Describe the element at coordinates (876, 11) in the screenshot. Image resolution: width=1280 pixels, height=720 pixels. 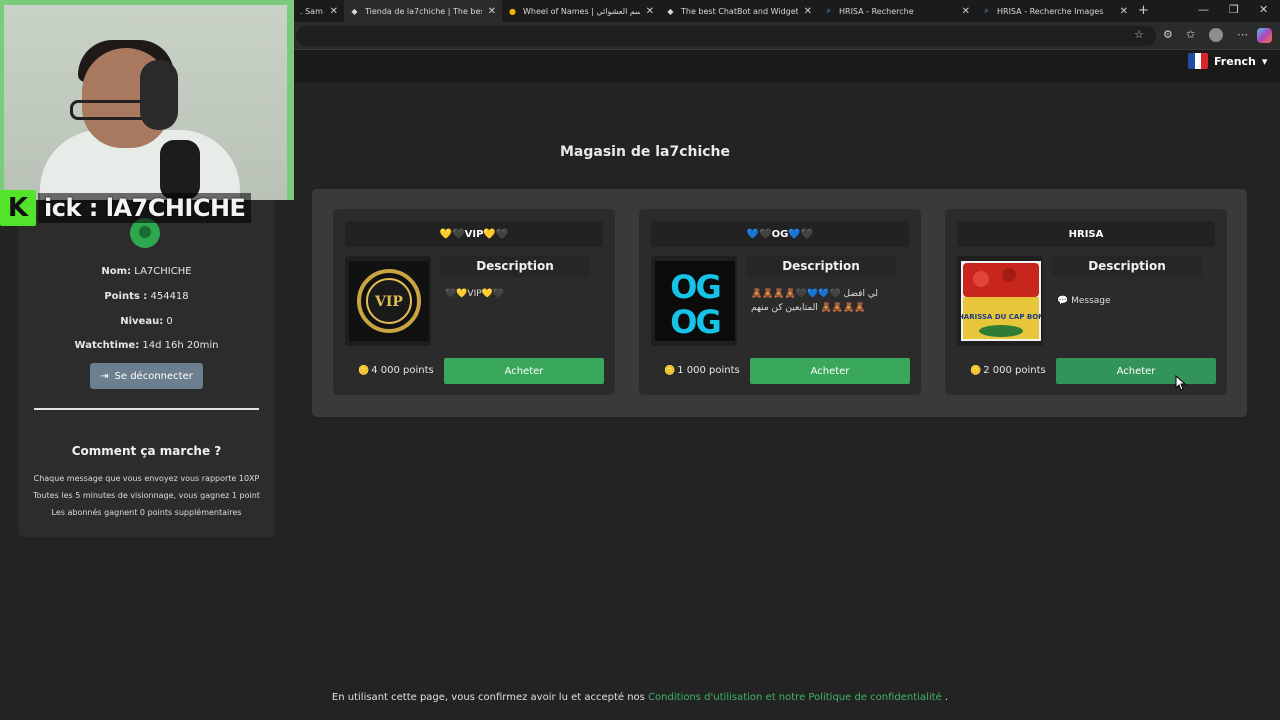
I see `tab-title: HRISA - Recherche` at that location.